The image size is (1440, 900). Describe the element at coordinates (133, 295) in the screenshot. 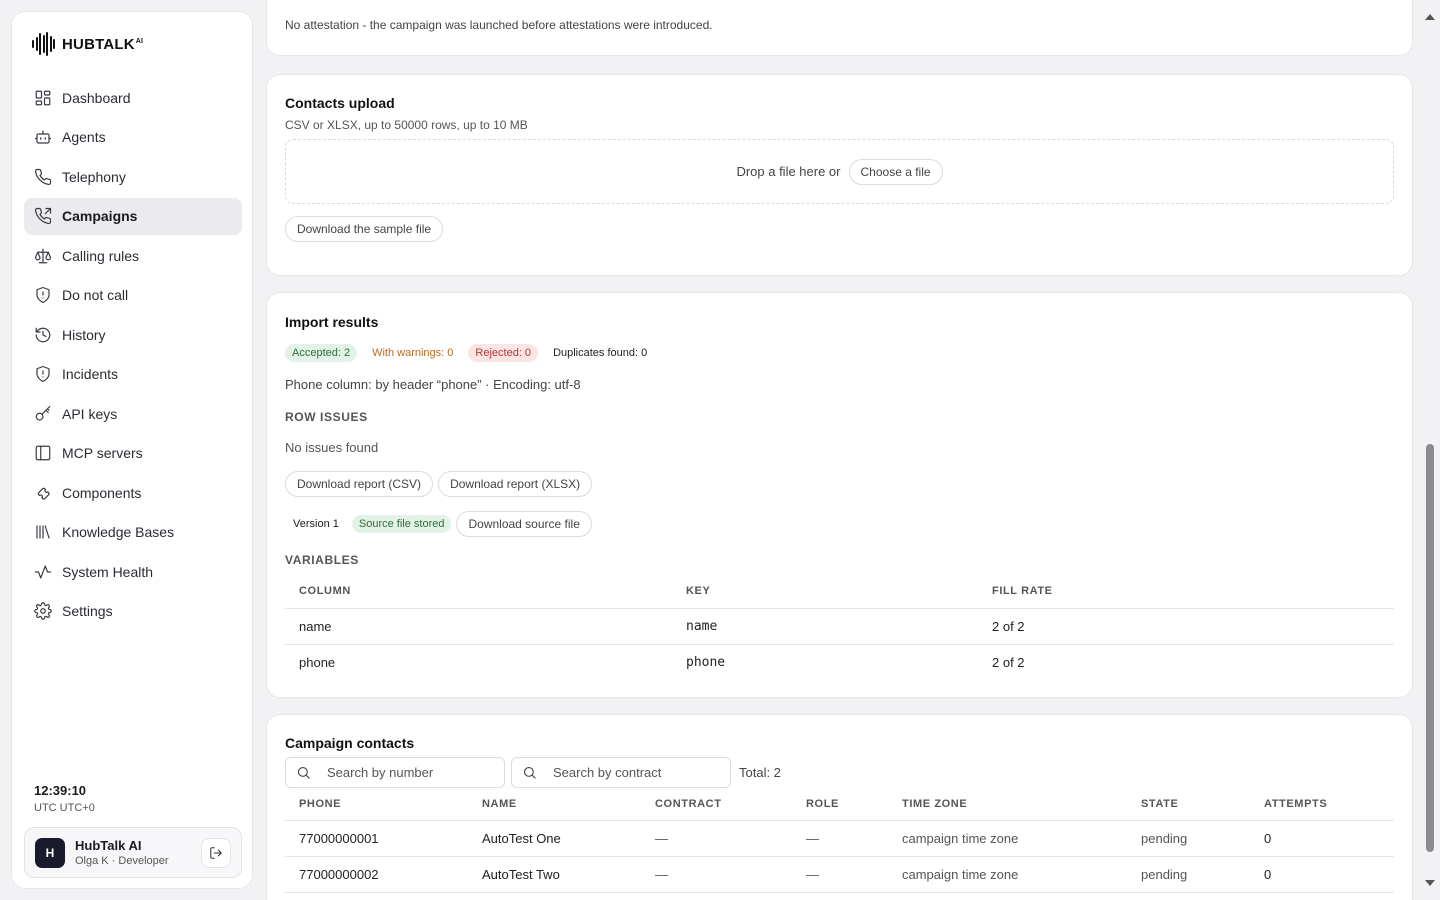

I see `sidebar-item-do-not-call: Do not call` at that location.